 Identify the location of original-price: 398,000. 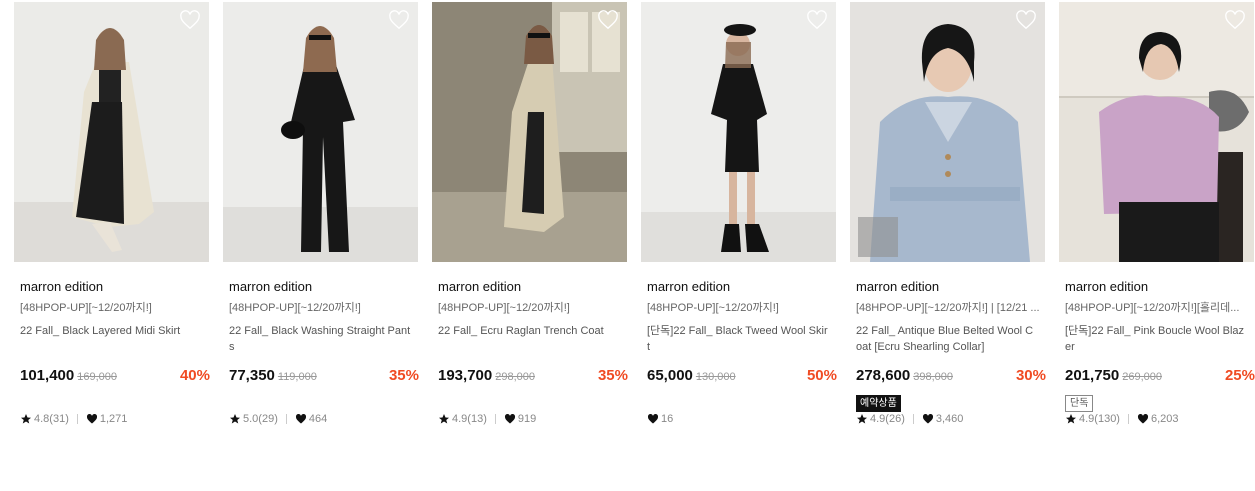
(933, 377).